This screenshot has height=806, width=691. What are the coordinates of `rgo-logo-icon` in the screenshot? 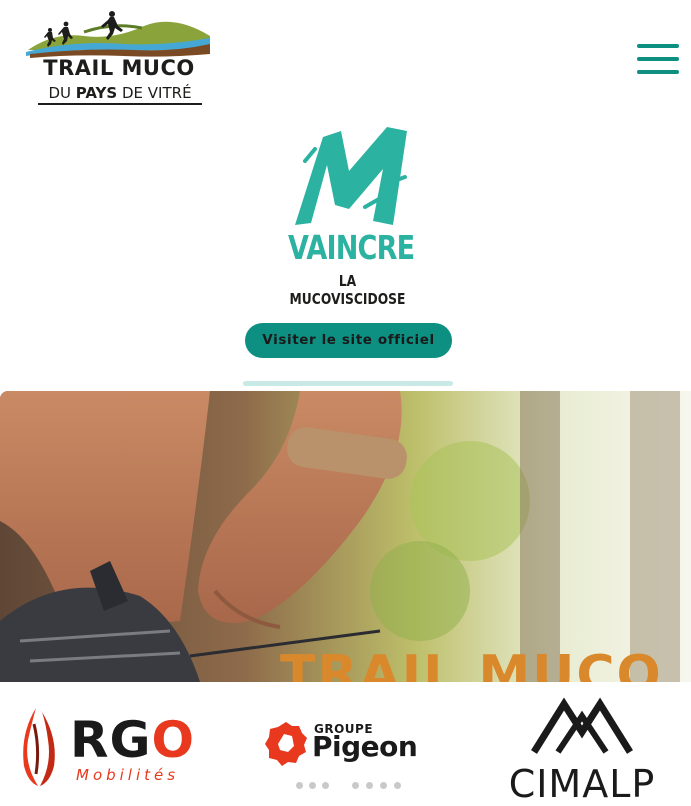 It's located at (39, 747).